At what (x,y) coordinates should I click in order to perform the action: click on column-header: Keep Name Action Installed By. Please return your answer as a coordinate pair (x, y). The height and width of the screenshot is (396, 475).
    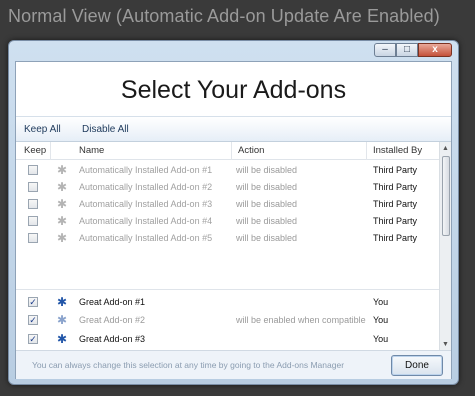
    Looking at the image, I should click on (228, 151).